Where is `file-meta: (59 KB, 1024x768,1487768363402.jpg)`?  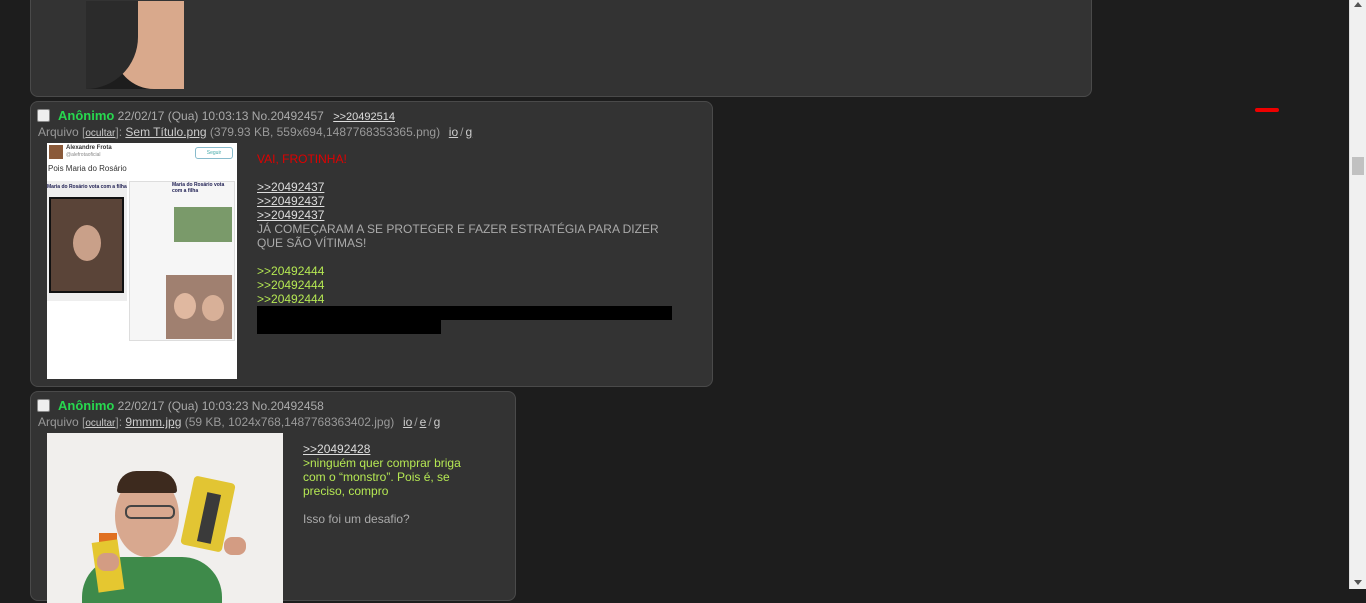 file-meta: (59 KB, 1024x768,1487768363402.jpg) is located at coordinates (289, 422).